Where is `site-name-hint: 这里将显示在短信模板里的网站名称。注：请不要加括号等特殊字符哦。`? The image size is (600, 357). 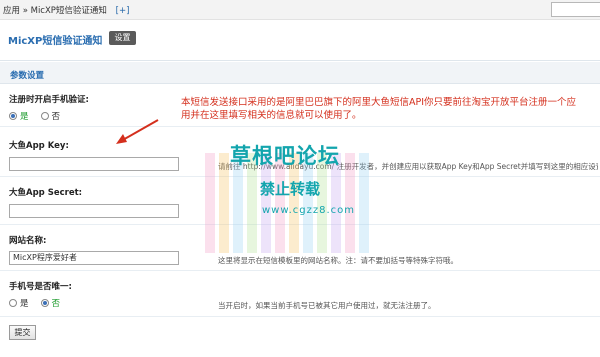 site-name-hint: 这里将显示在短信模板里的网站名称。注：请不要加括号等特殊字符哦。 is located at coordinates (338, 260).